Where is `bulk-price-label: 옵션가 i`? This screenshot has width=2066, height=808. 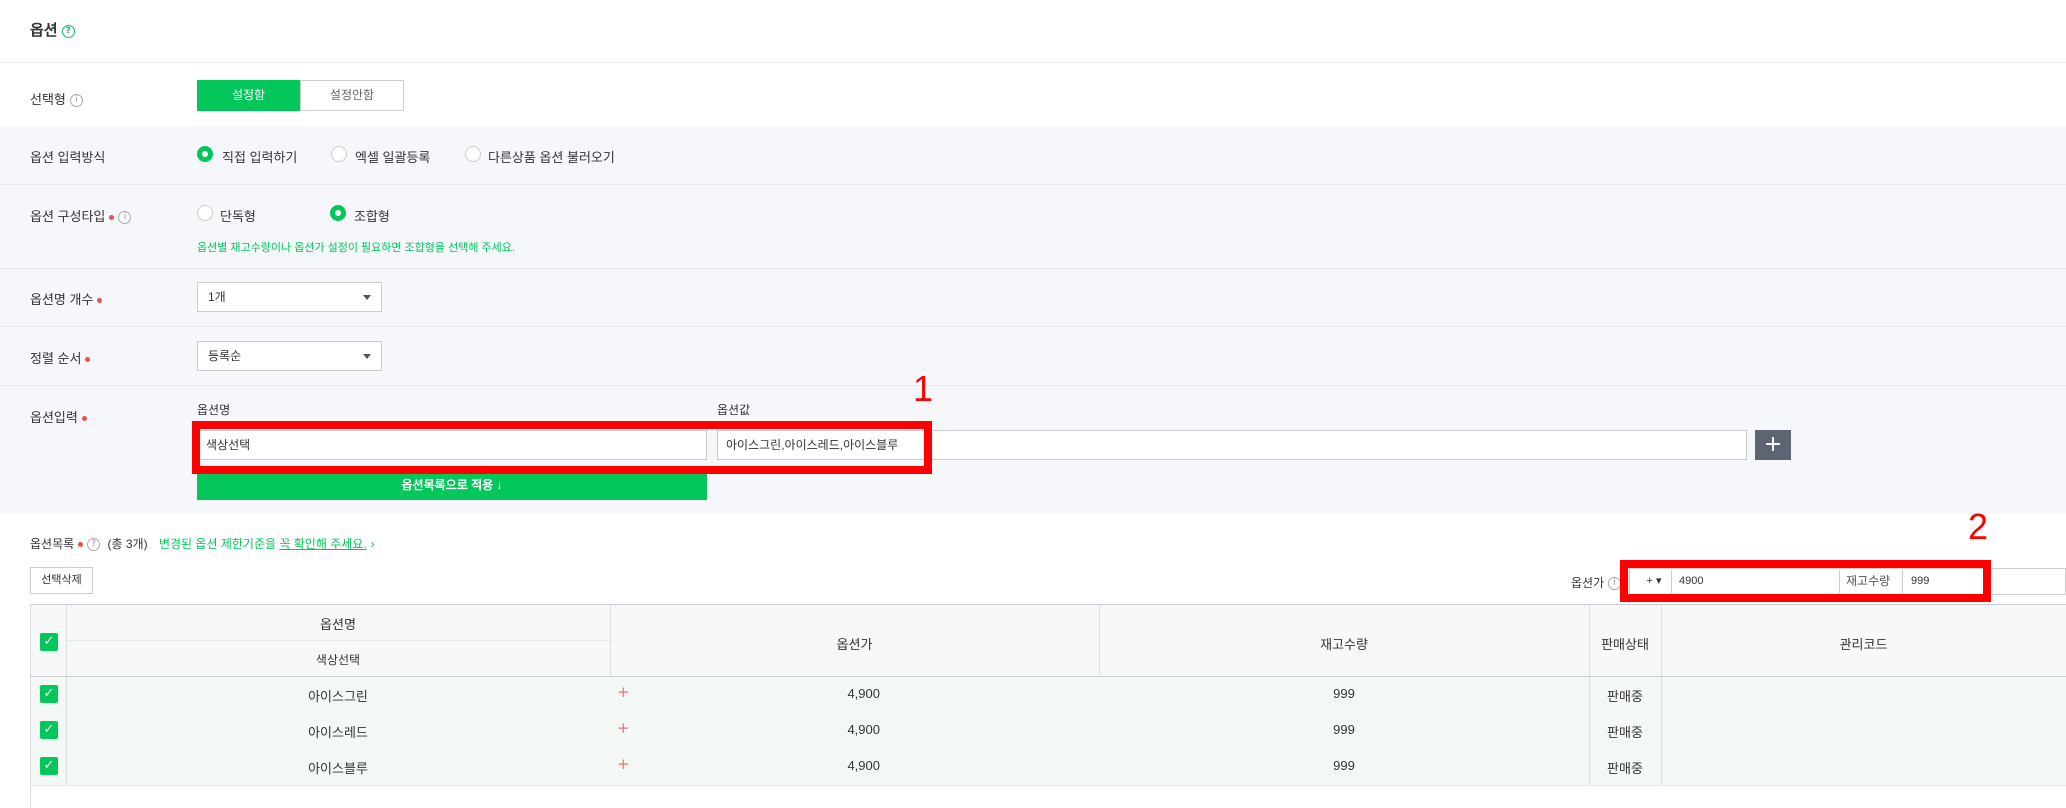
bulk-price-label: 옵션가 i is located at coordinates (1596, 582).